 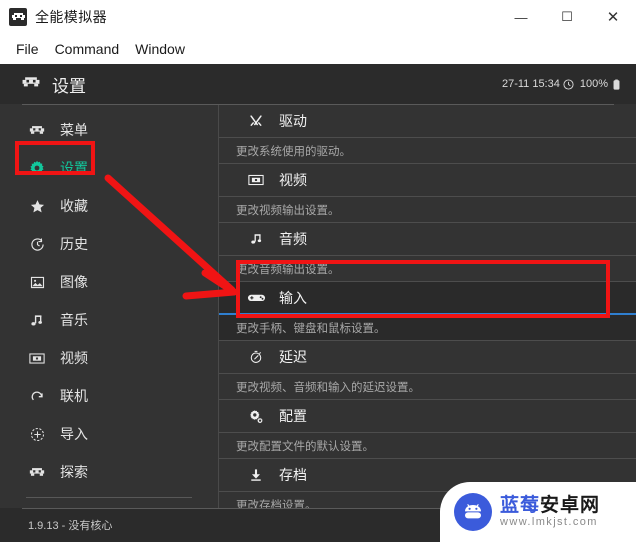 What do you see at coordinates (74, 206) in the screenshot?
I see `sidebar-item-label: 收藏` at bounding box center [74, 206].